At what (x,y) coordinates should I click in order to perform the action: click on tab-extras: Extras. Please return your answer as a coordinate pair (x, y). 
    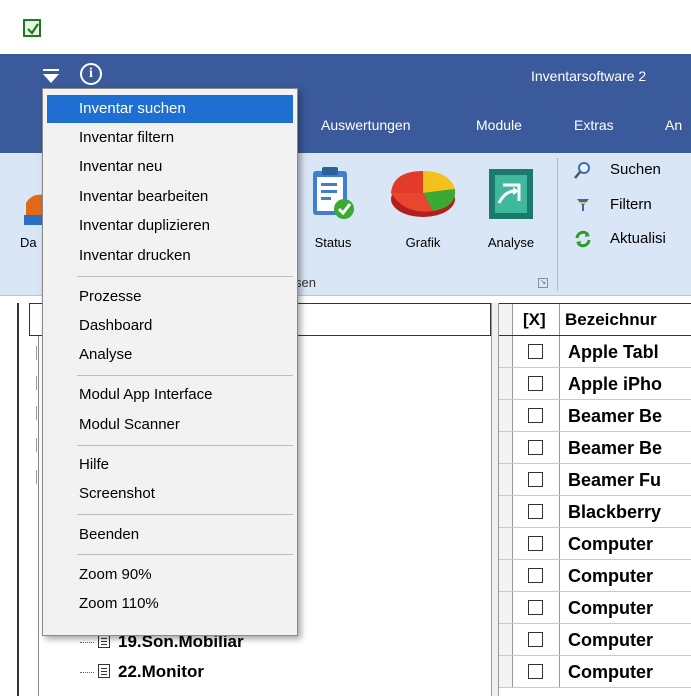
    Looking at the image, I should click on (594, 125).